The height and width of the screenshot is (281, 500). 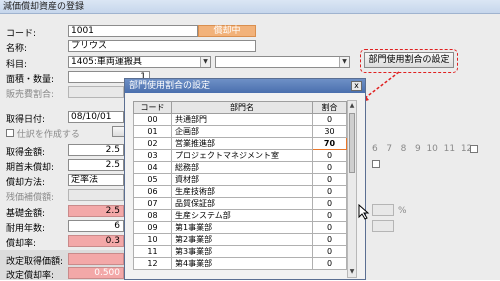 I want to click on row-department-name: 第1事業部, so click(x=242, y=227).